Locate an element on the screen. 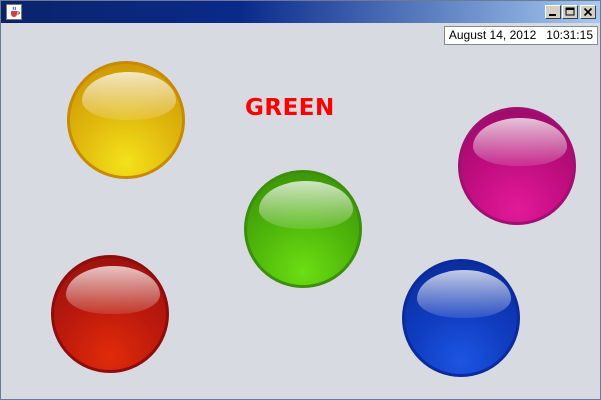  date-text: August 14, 2012 is located at coordinates (492, 35).